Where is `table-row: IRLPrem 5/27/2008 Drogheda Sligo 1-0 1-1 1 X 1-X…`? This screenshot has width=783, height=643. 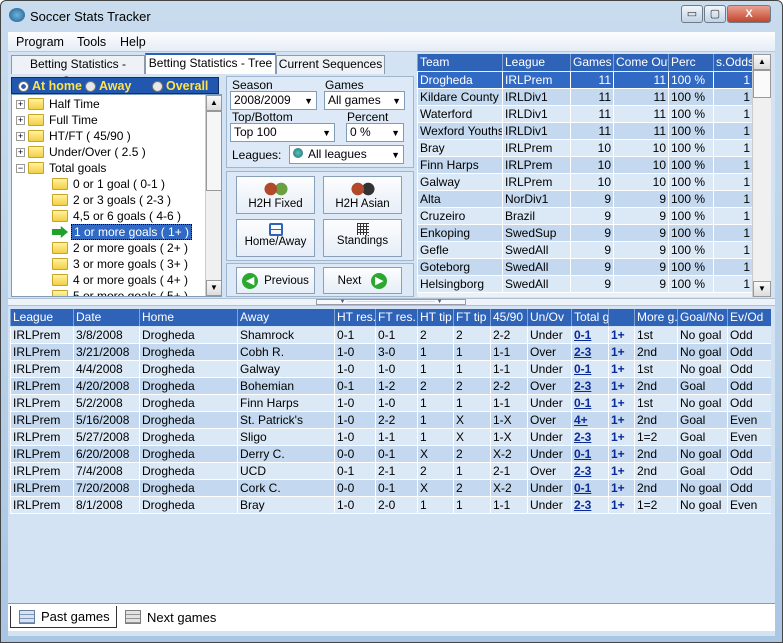 table-row: IRLPrem 5/27/2008 Drogheda Sligo 1-0 1-1 1 X 1-X… is located at coordinates (390, 437).